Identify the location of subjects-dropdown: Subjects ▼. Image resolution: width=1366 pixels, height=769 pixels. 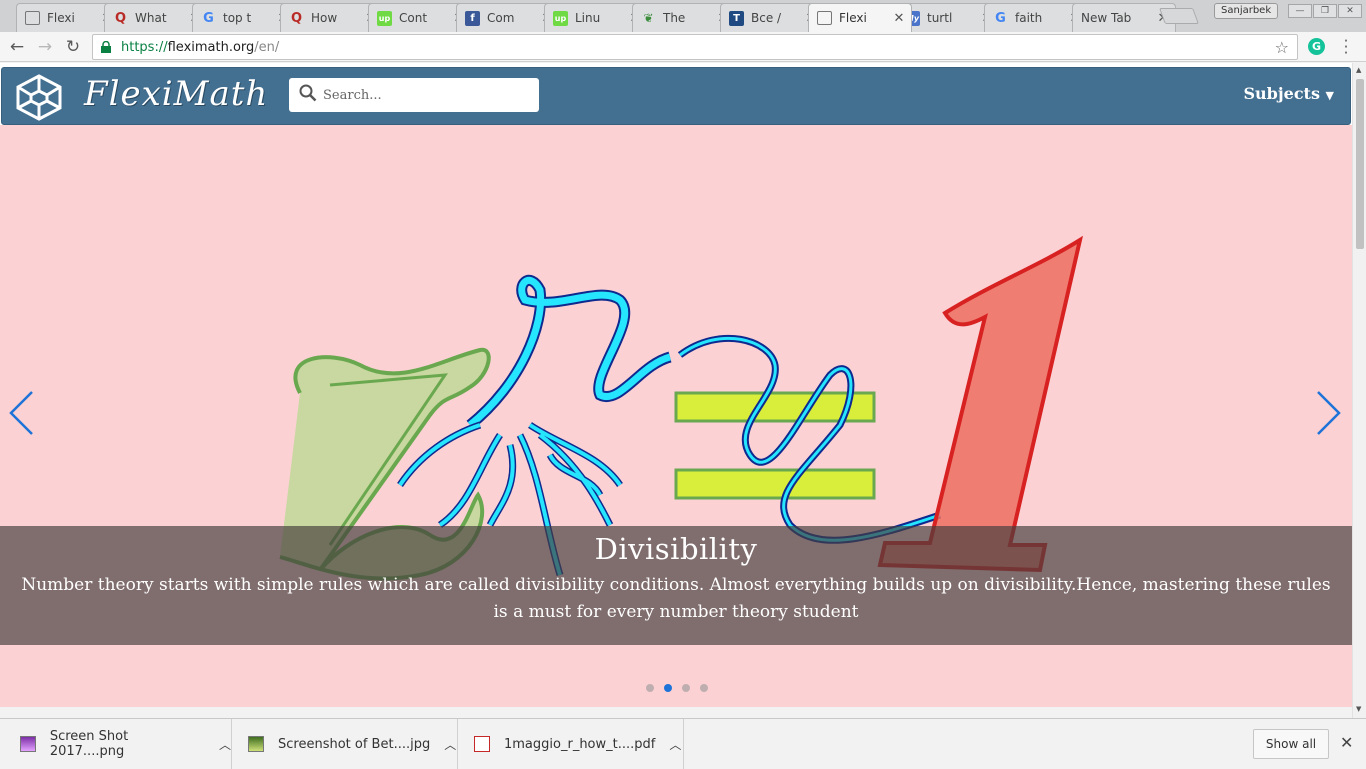
(1288, 93).